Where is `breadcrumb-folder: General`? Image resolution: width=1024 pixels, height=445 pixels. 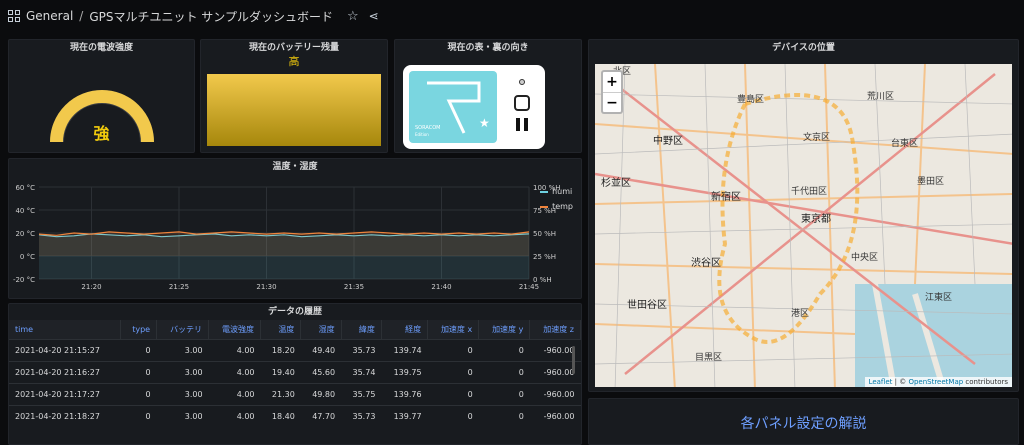 breadcrumb-folder: General is located at coordinates (49, 16).